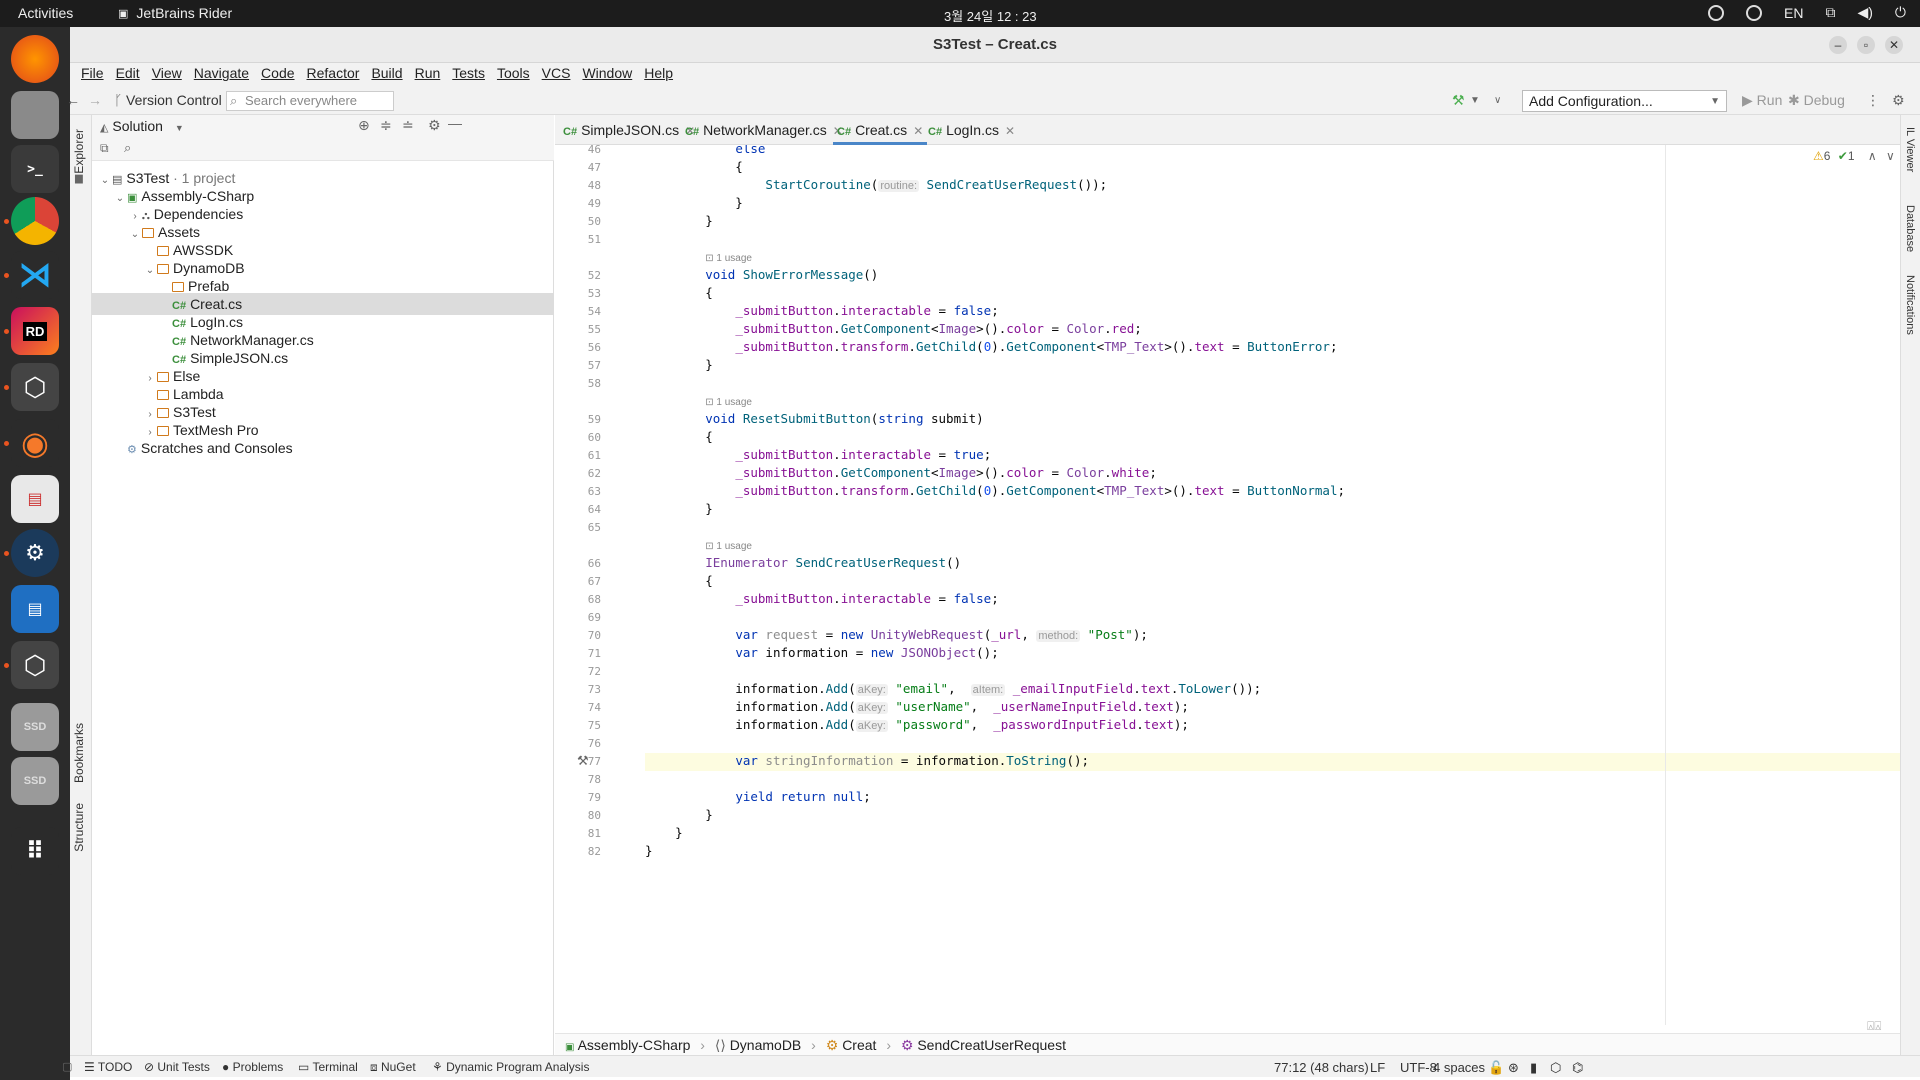 This screenshot has height=1080, width=1920. What do you see at coordinates (35, 553) in the screenshot?
I see `steam-icon: ⚙` at bounding box center [35, 553].